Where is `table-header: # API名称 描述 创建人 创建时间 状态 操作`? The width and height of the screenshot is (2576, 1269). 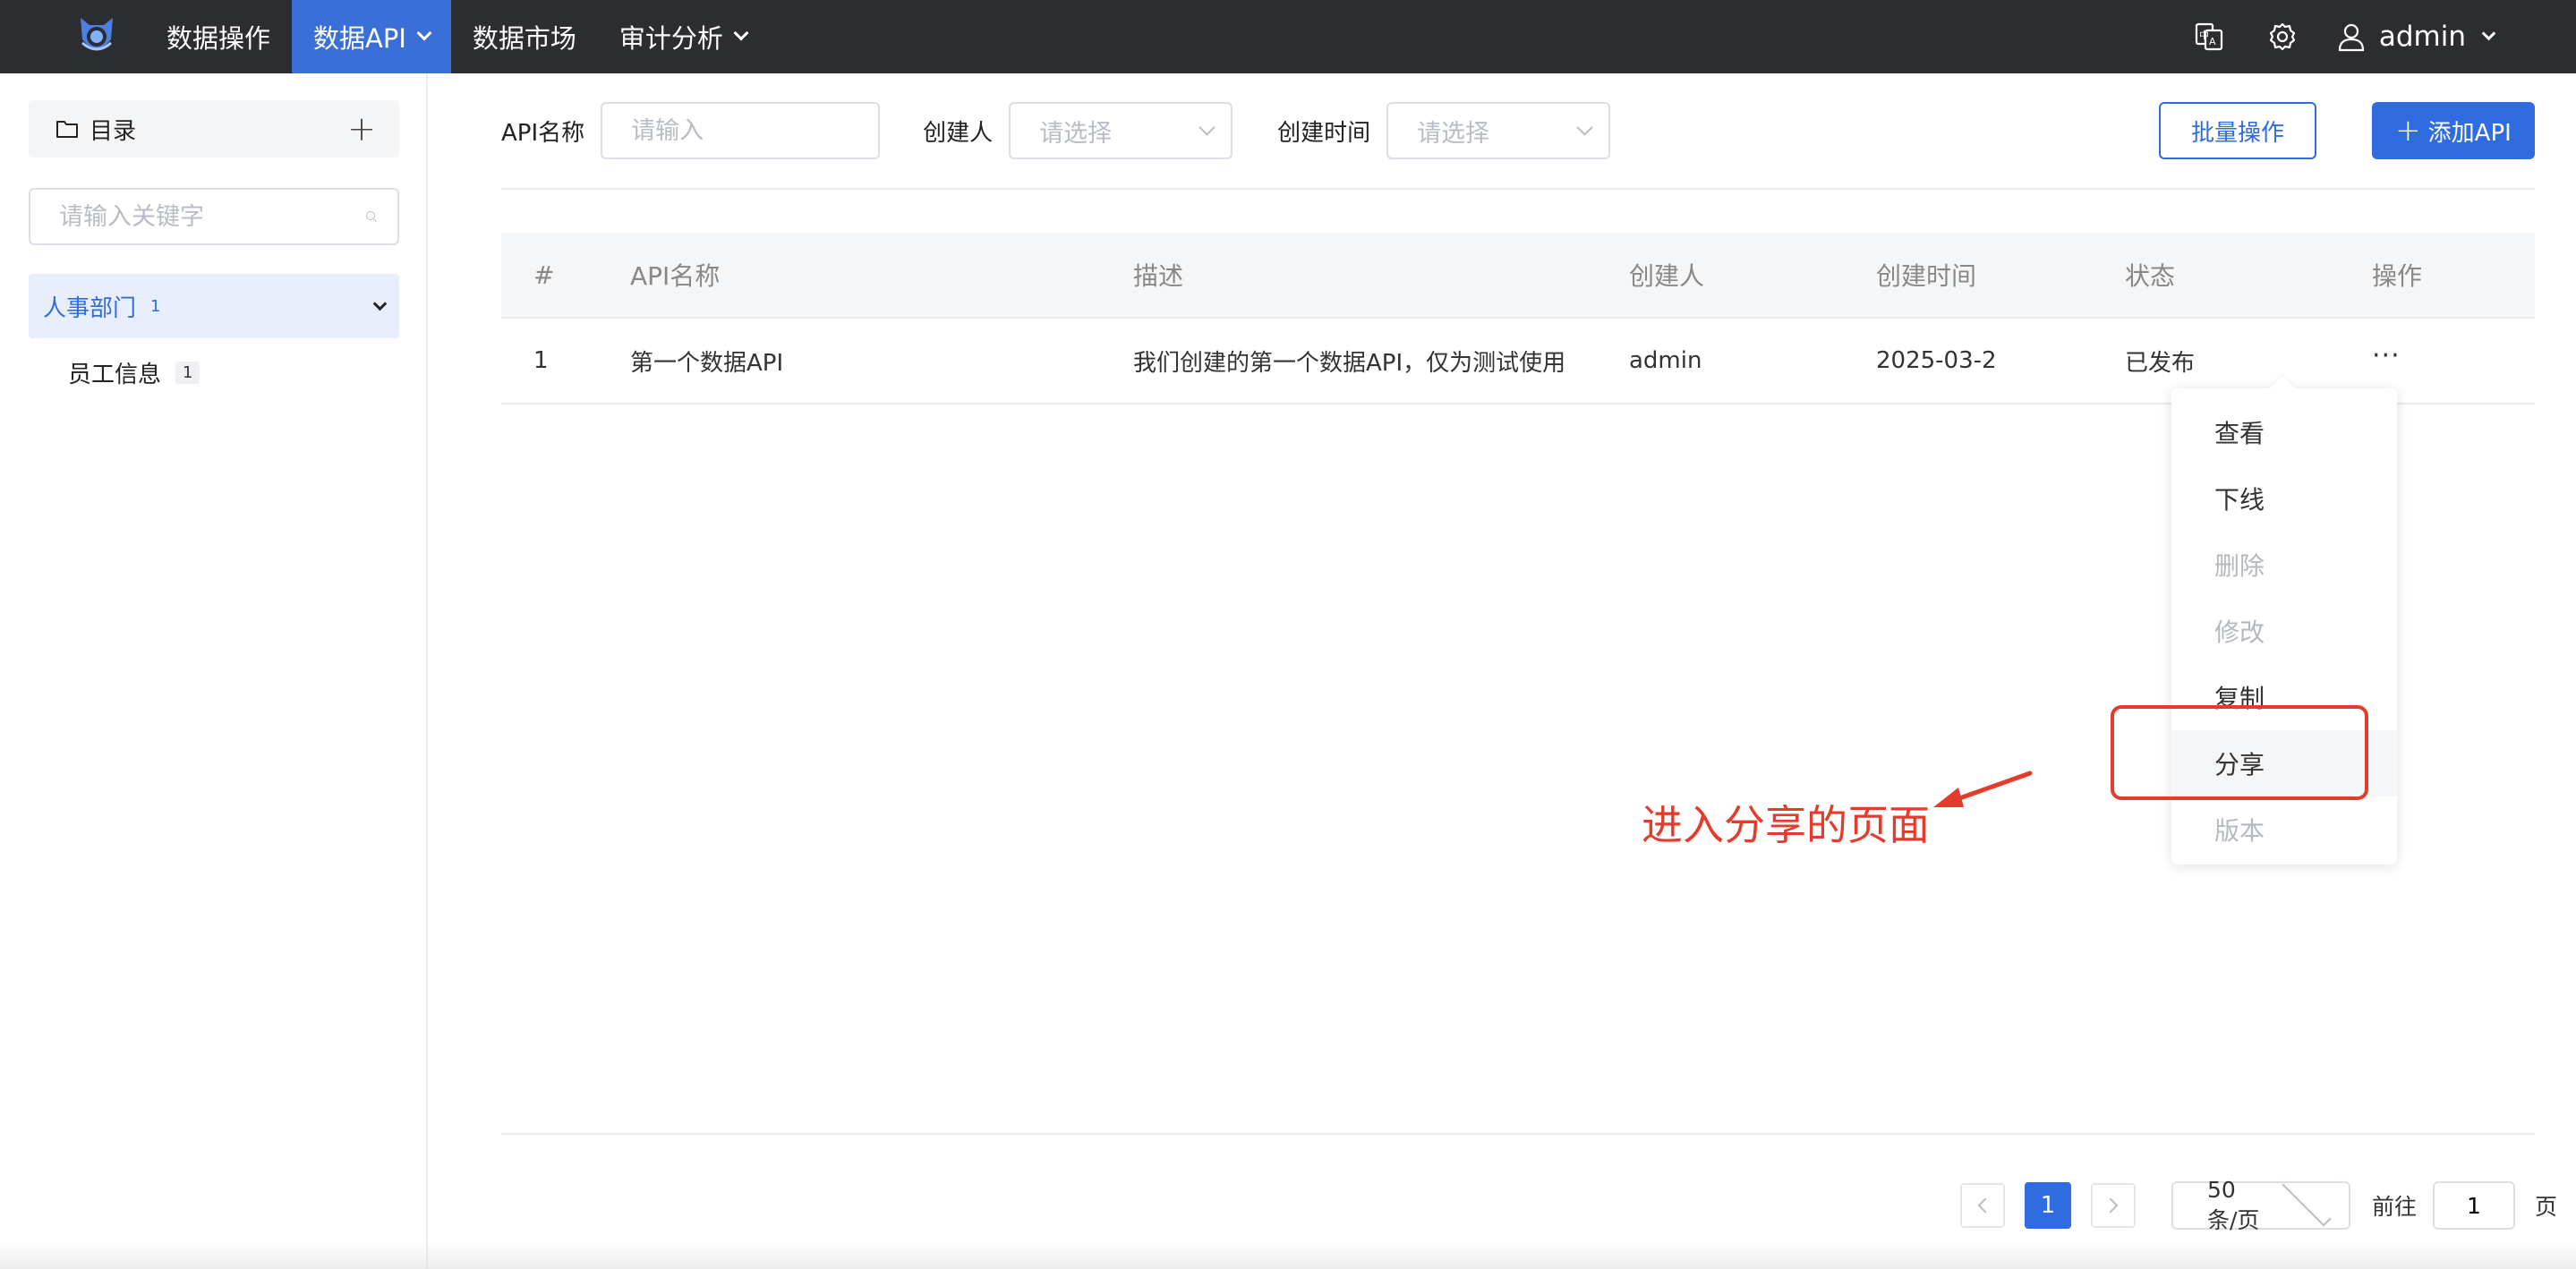
table-header: # API名称 描述 创建人 创建时间 状态 操作 is located at coordinates (1518, 276).